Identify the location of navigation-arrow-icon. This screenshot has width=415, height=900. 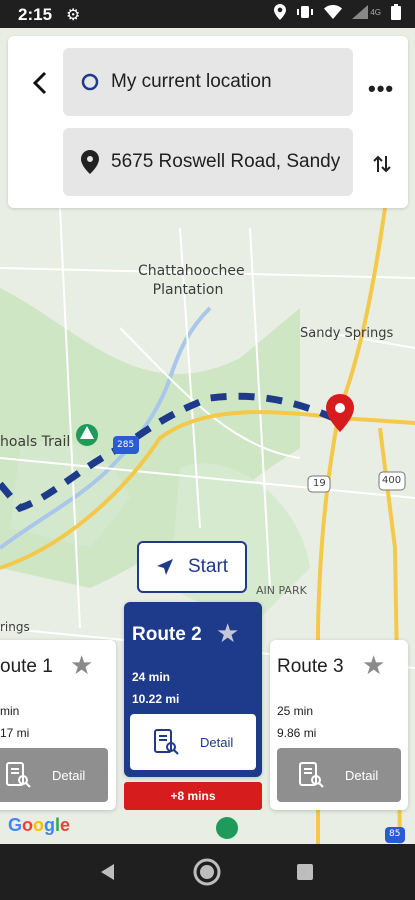
(164, 567).